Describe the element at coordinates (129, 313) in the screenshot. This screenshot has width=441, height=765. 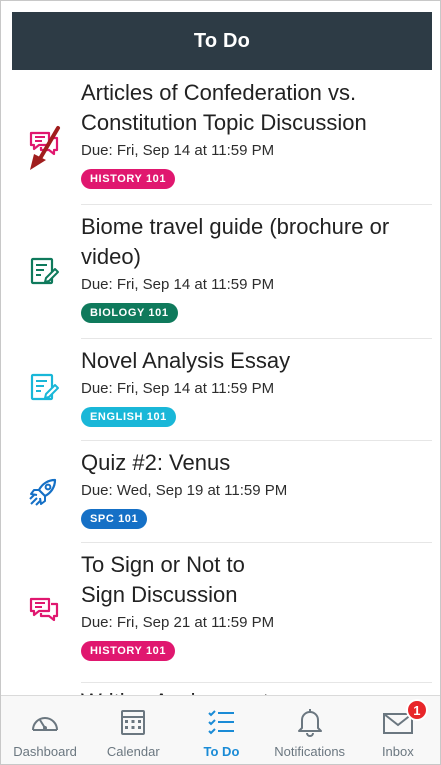
I see `course-badge: BIOLOGY 101` at that location.